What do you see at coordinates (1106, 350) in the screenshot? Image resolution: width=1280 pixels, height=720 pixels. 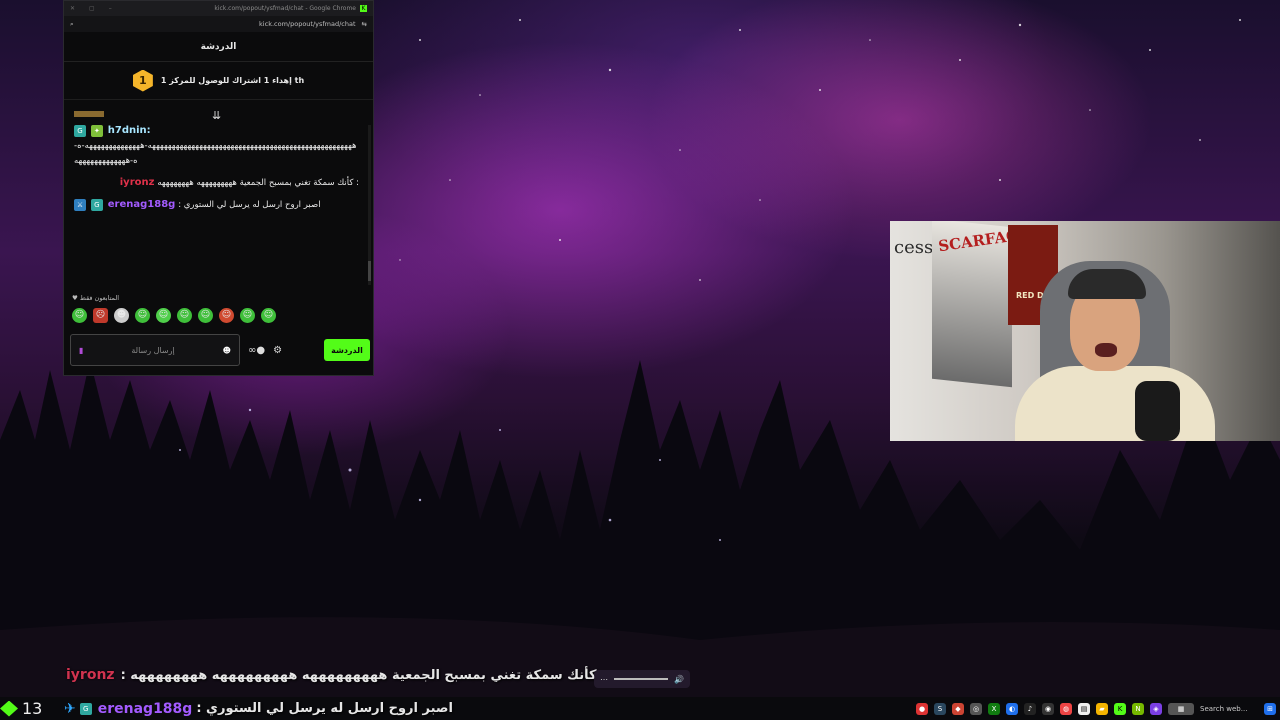 I see `streamer-mouth` at bounding box center [1106, 350].